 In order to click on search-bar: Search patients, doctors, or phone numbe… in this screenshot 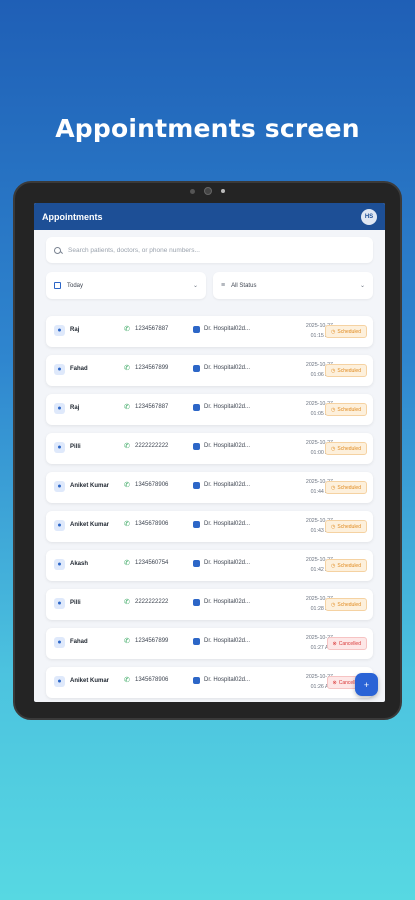, I will do `click(209, 250)`.